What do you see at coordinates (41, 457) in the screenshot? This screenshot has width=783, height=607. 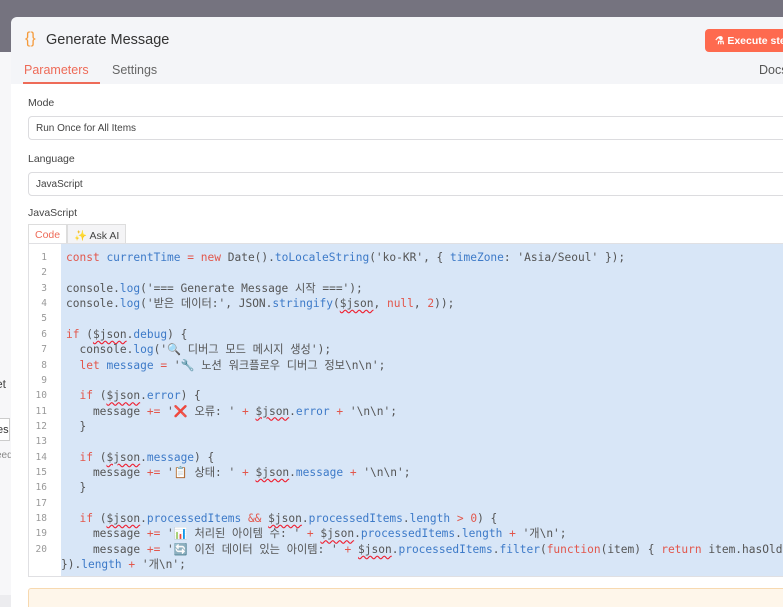 I see `line-number: 14` at bounding box center [41, 457].